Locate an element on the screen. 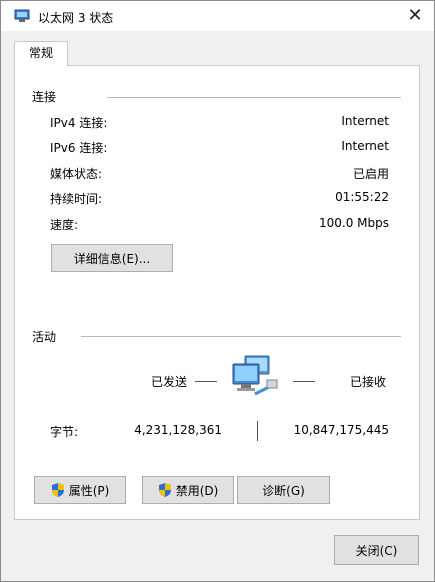 Image resolution: width=435 pixels, height=582 pixels. activity-divider is located at coordinates (241, 336).